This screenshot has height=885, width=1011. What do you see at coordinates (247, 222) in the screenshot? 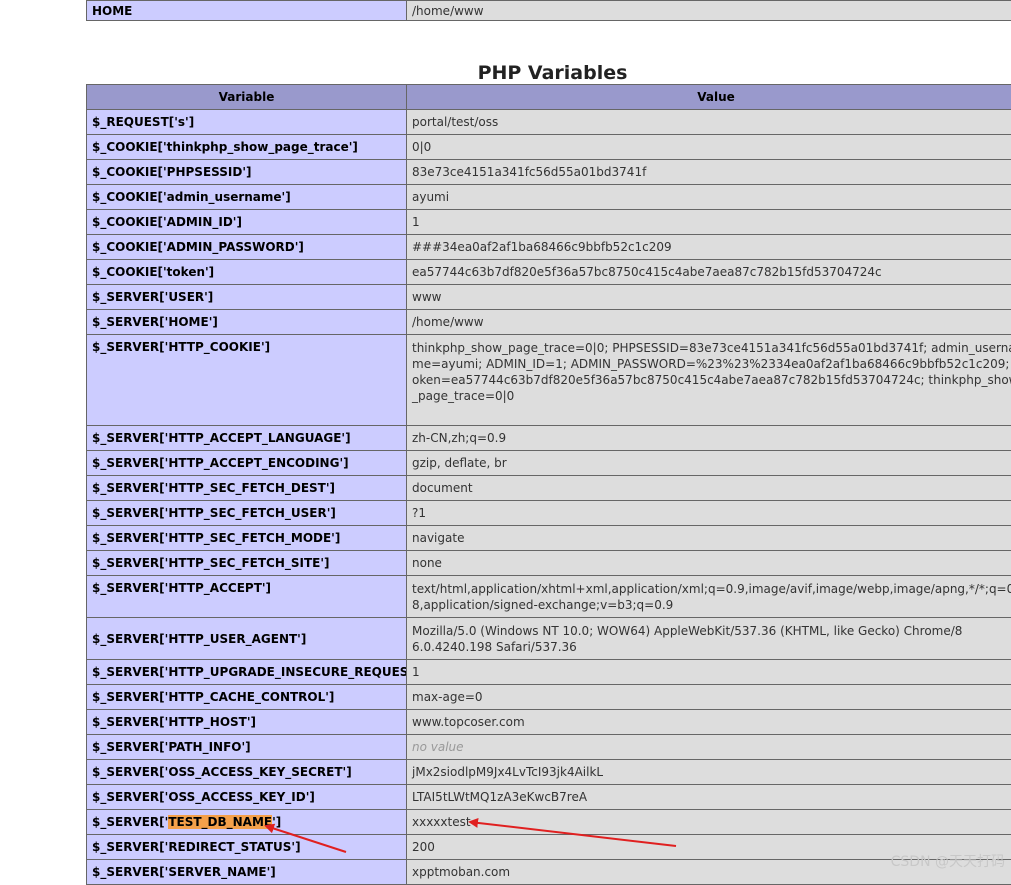
I see `variable-cell: $_COOKIE['ADMIN_ID']` at bounding box center [247, 222].